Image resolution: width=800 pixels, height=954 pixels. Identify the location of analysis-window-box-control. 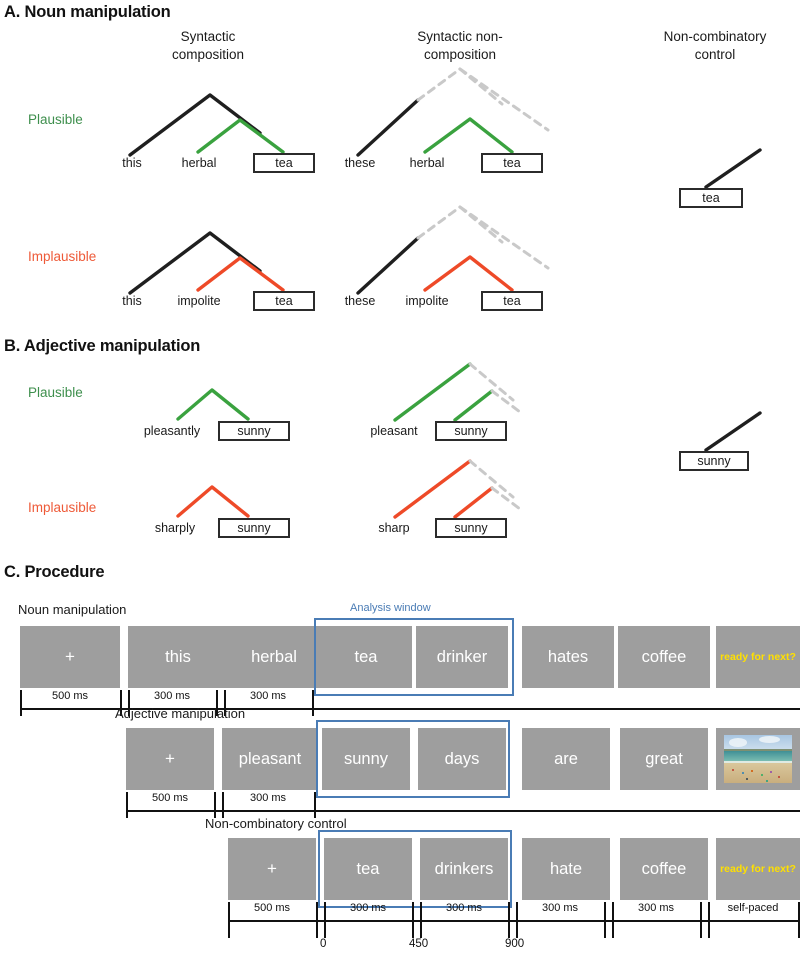
(415, 869).